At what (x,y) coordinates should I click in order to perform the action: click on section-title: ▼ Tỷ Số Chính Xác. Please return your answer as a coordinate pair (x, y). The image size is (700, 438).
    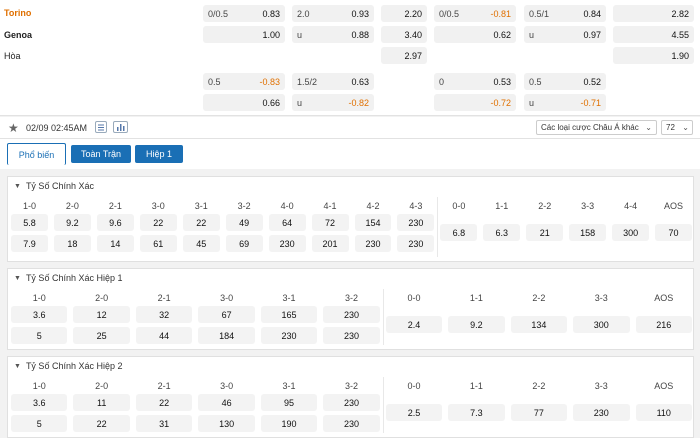
    Looking at the image, I should click on (54, 186).